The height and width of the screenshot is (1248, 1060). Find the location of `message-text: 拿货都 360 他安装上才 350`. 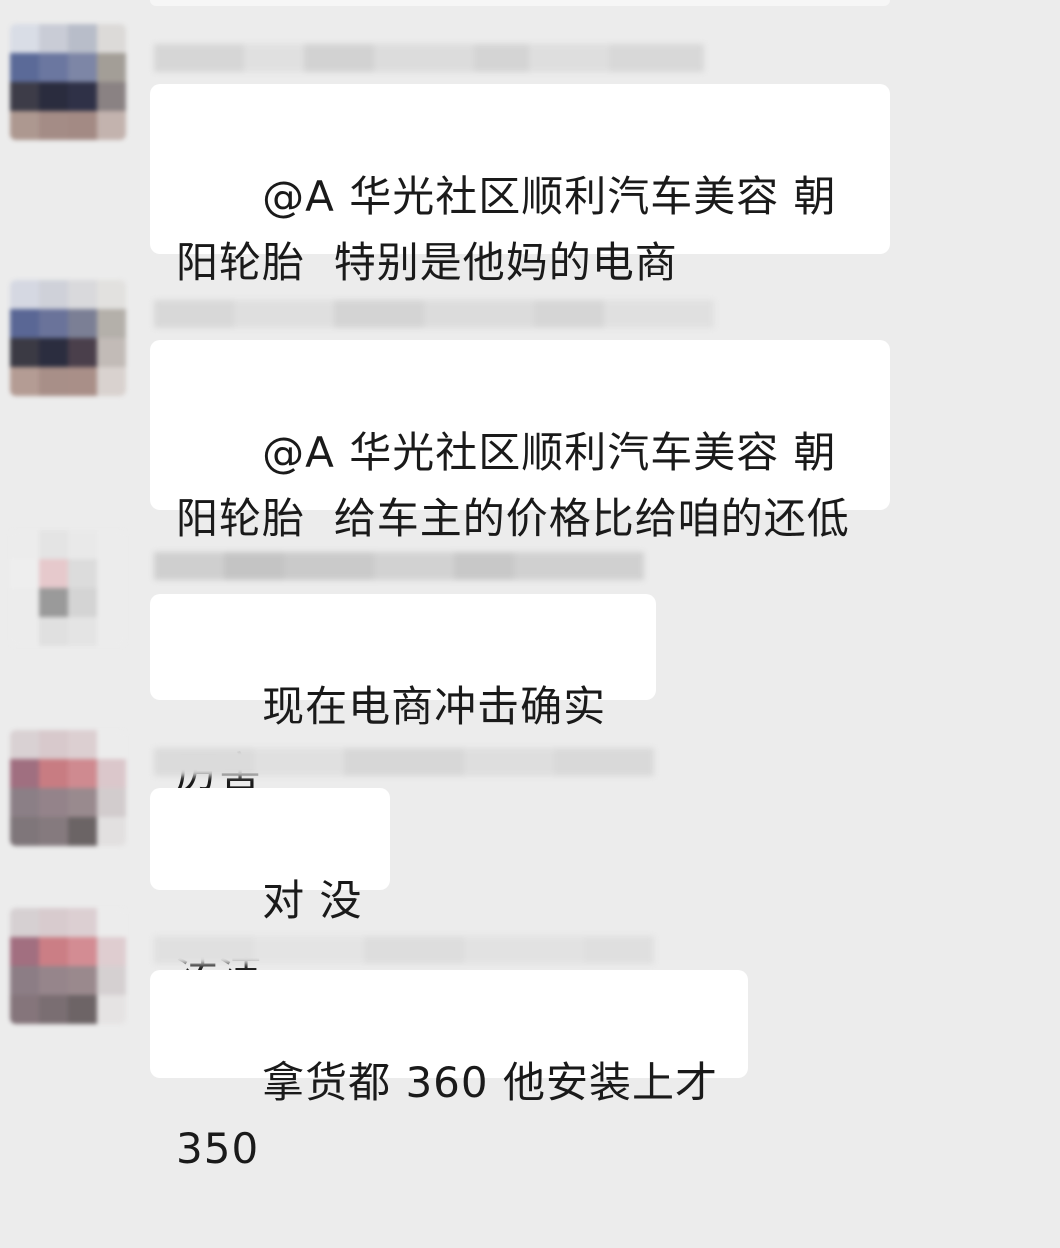

message-text: 拿货都 360 他安装上才 350 is located at coordinates (454, 1115).